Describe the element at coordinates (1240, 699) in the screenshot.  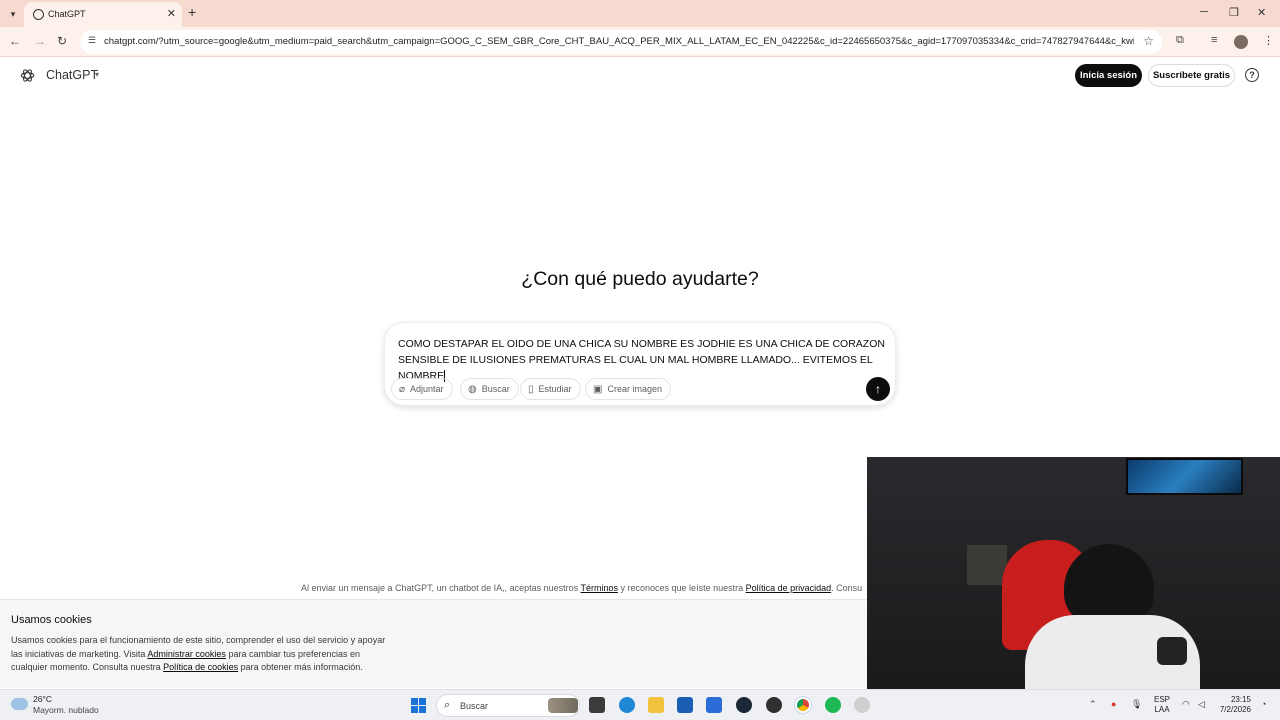
I see `clock-time: 23:15` at that location.